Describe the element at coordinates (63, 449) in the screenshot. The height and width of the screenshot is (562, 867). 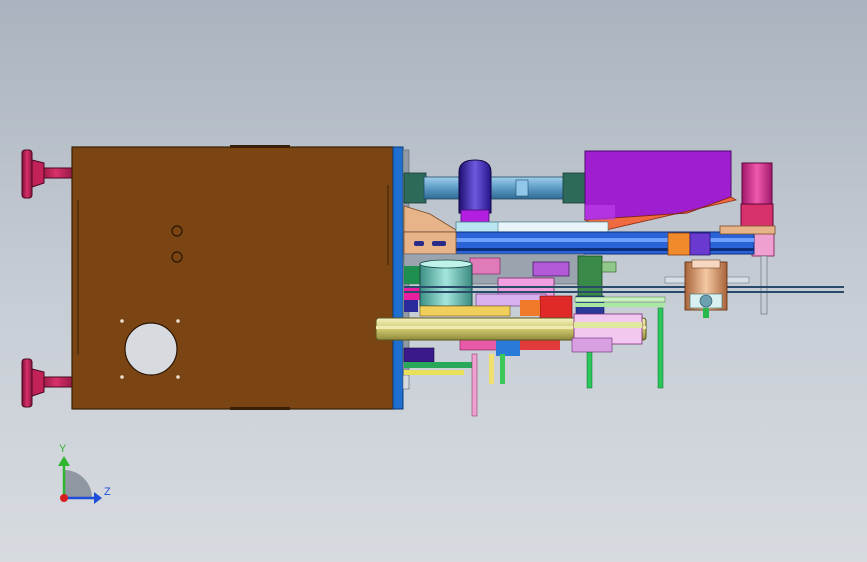
I see `y-axis-label: Y` at that location.